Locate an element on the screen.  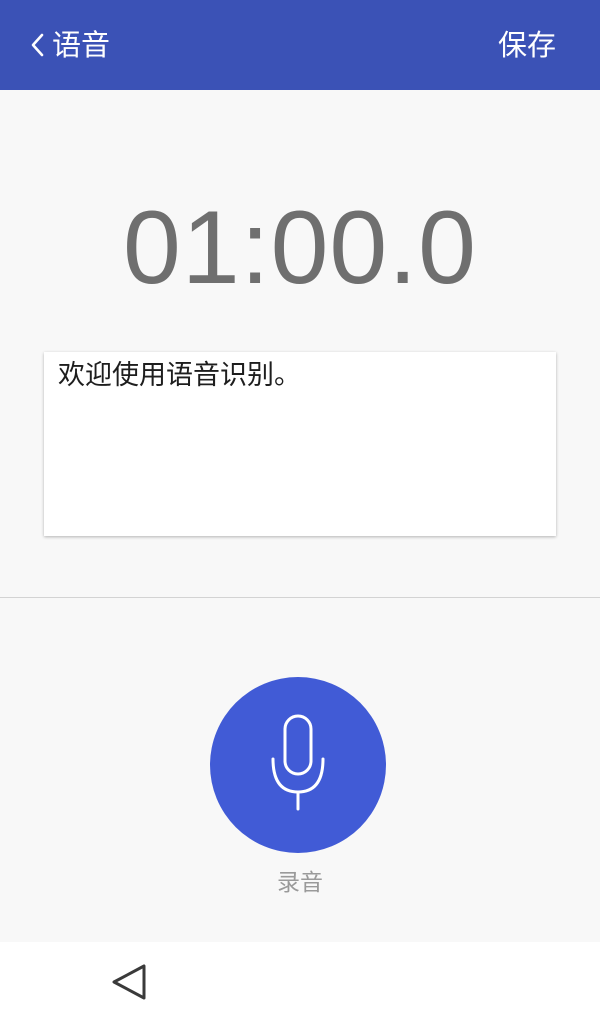
record-label: 录音 is located at coordinates (300, 883).